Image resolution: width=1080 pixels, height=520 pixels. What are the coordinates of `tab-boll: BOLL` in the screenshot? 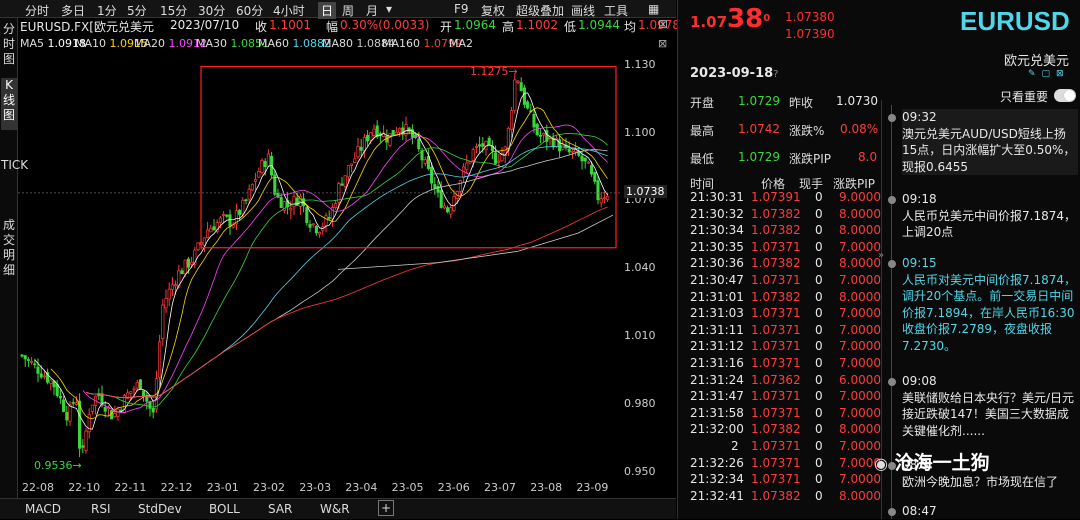 It's located at (224, 509).